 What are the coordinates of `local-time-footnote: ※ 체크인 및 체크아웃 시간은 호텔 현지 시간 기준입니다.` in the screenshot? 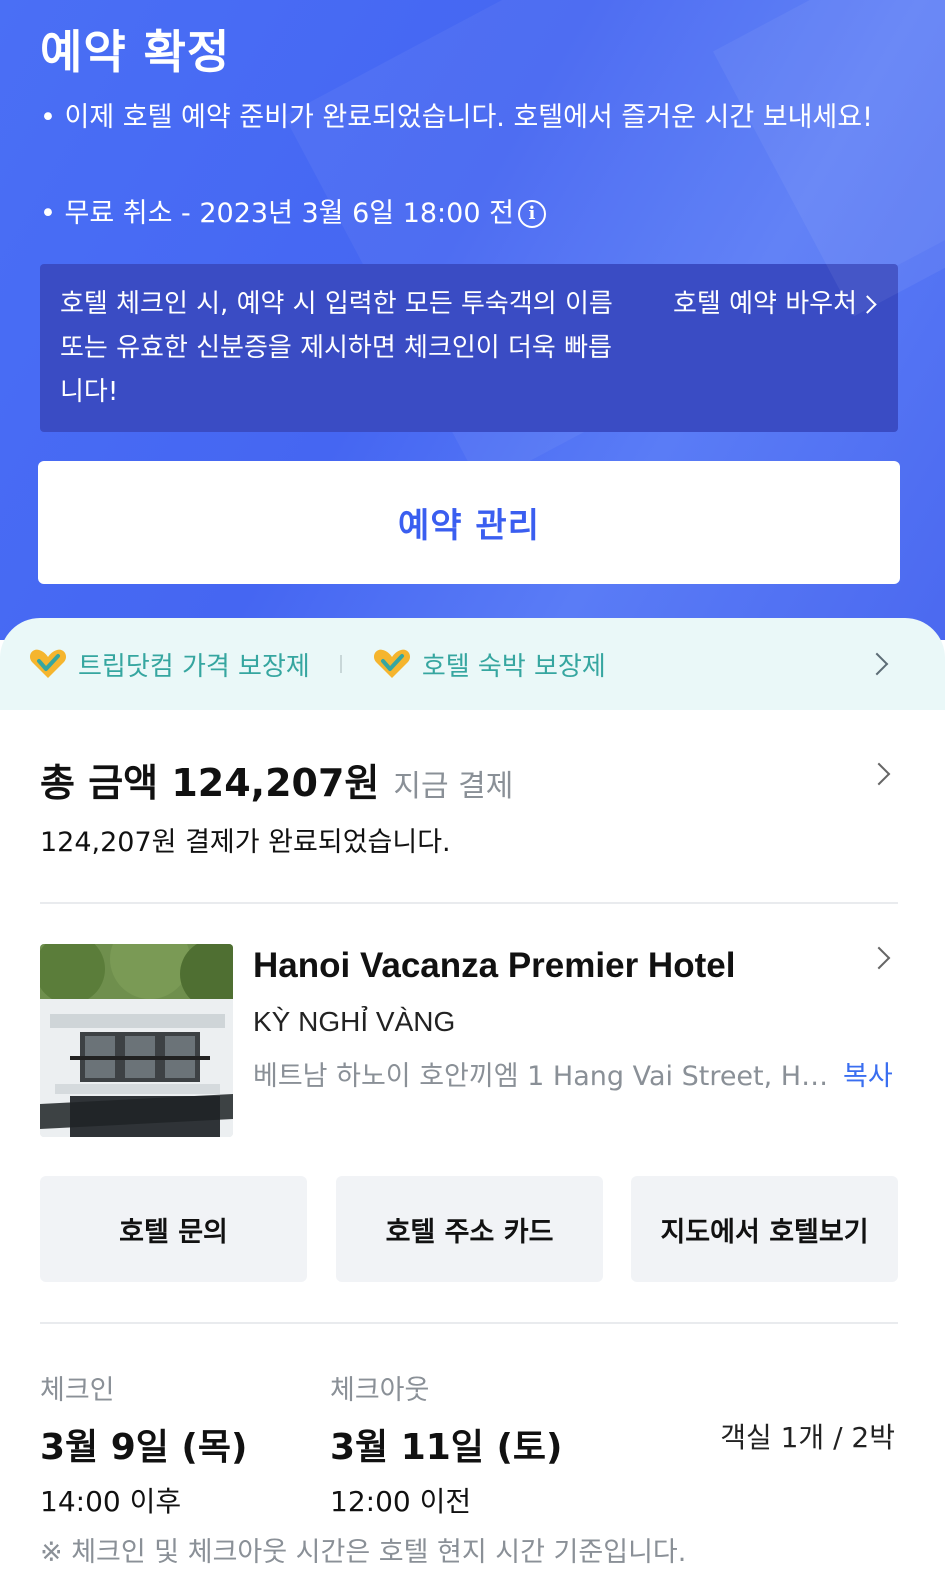 It's located at (363, 1552).